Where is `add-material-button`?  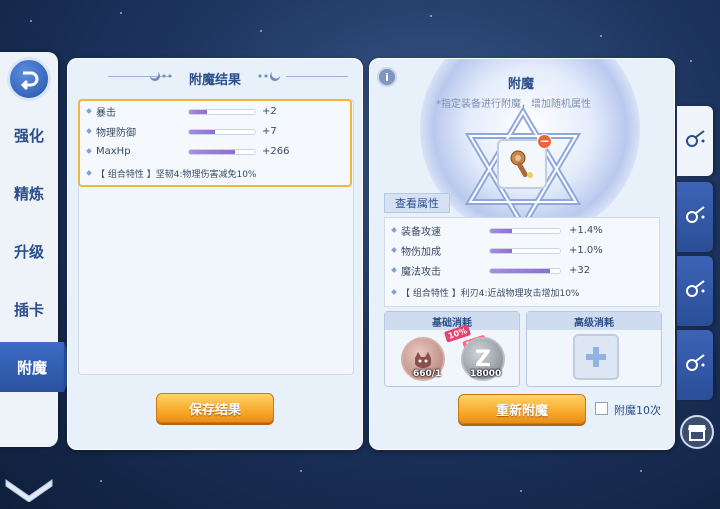
add-material-button is located at coordinates (596, 357).